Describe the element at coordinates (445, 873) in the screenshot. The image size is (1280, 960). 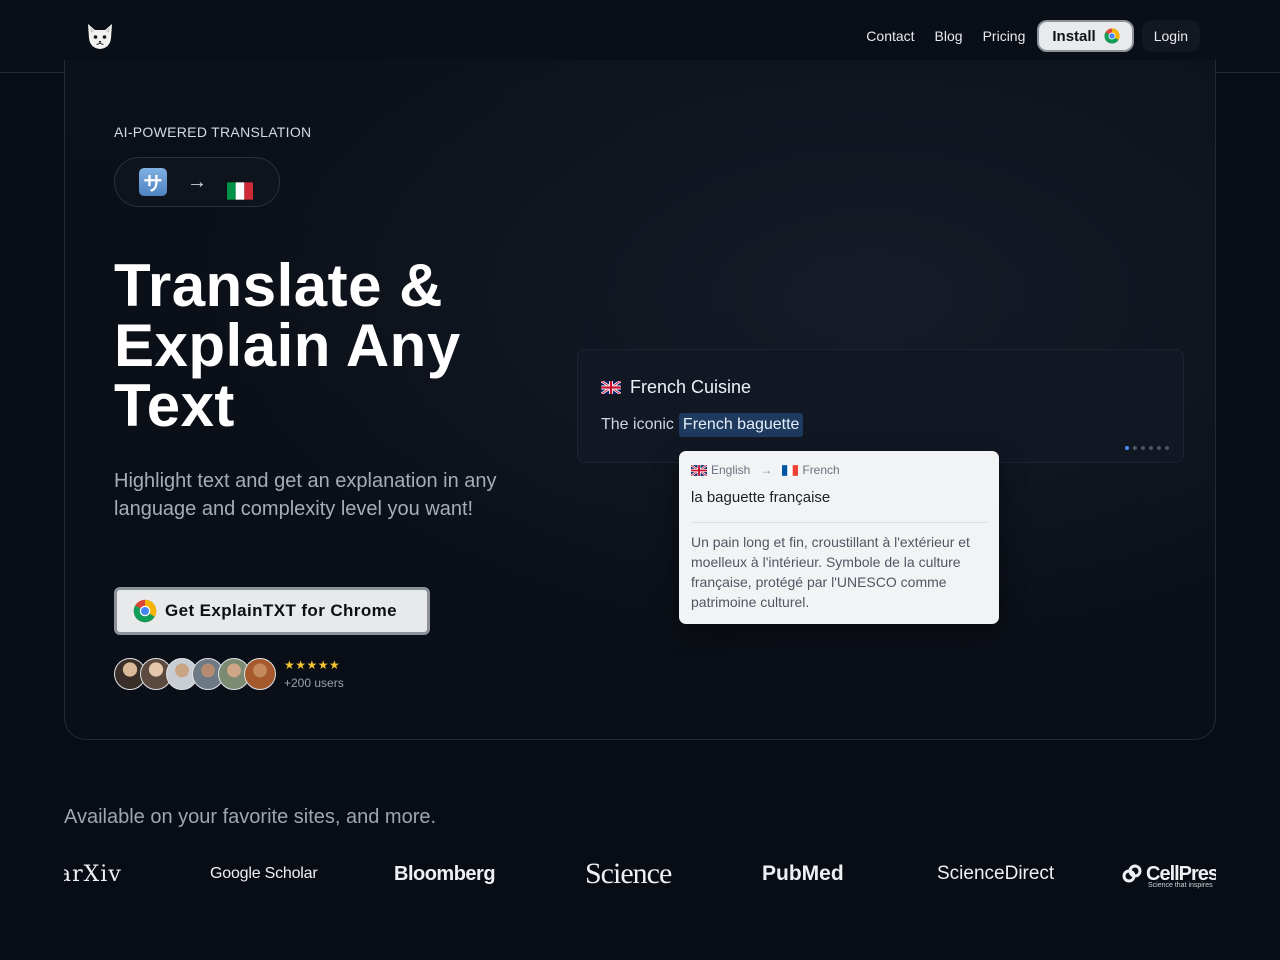
I see `bloomberg-logo: Bloomberg` at that location.